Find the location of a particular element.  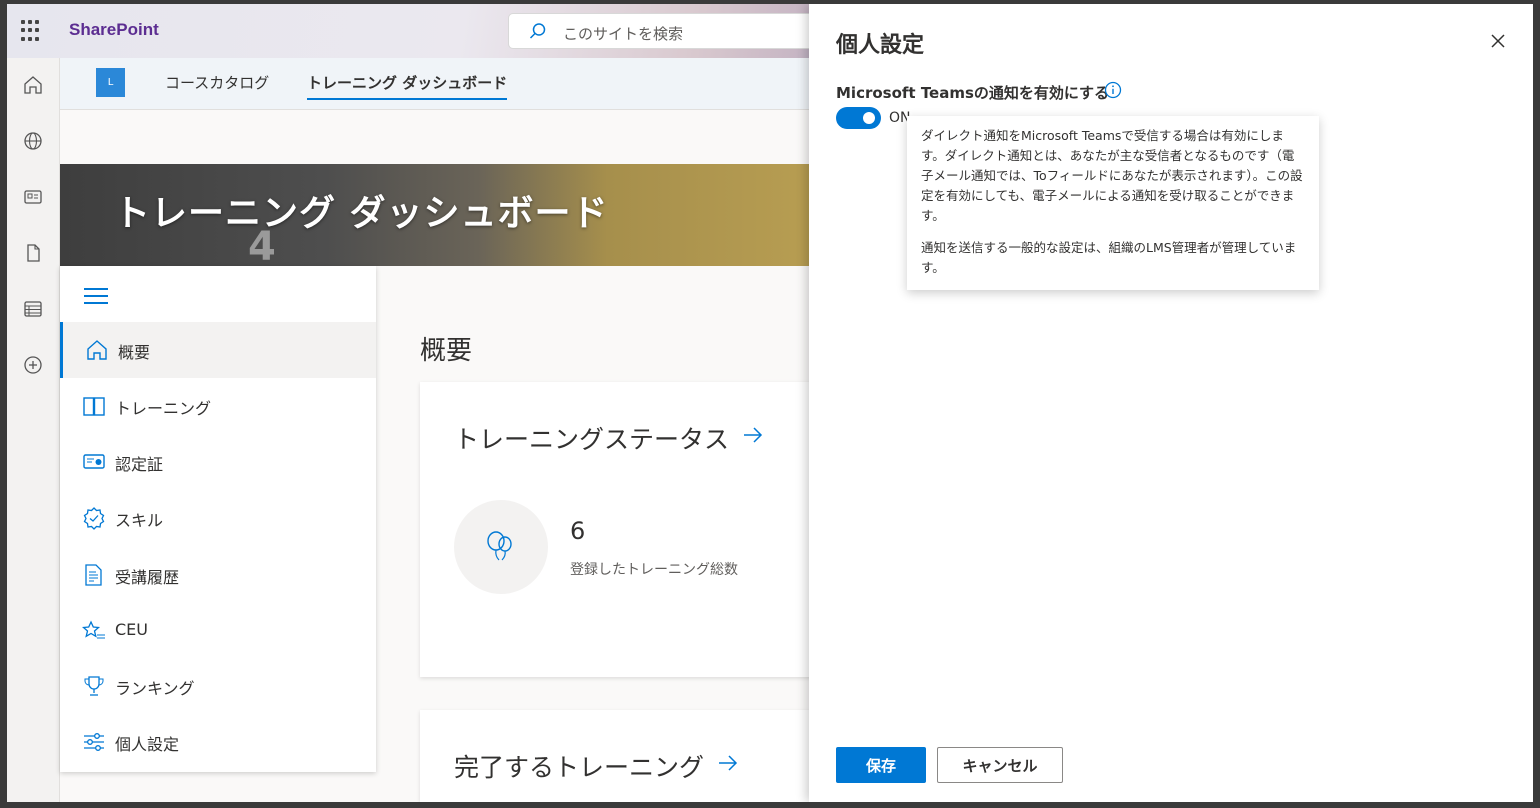

teams-notification-toggle is located at coordinates (858, 118).